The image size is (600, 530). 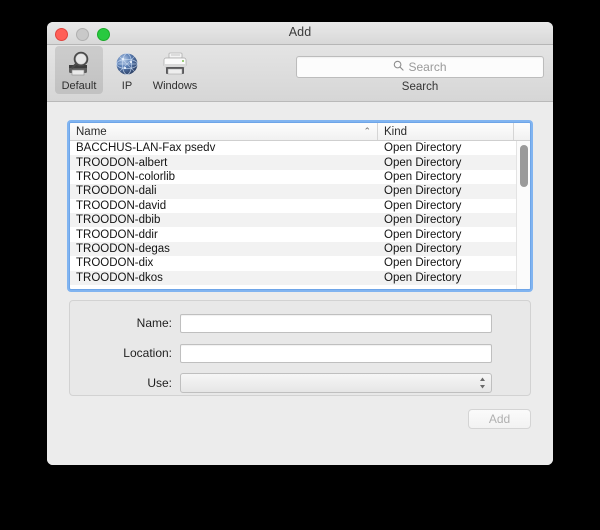 What do you see at coordinates (127, 86) in the screenshot?
I see `toolbar-tab-ip-label: IP` at bounding box center [127, 86].